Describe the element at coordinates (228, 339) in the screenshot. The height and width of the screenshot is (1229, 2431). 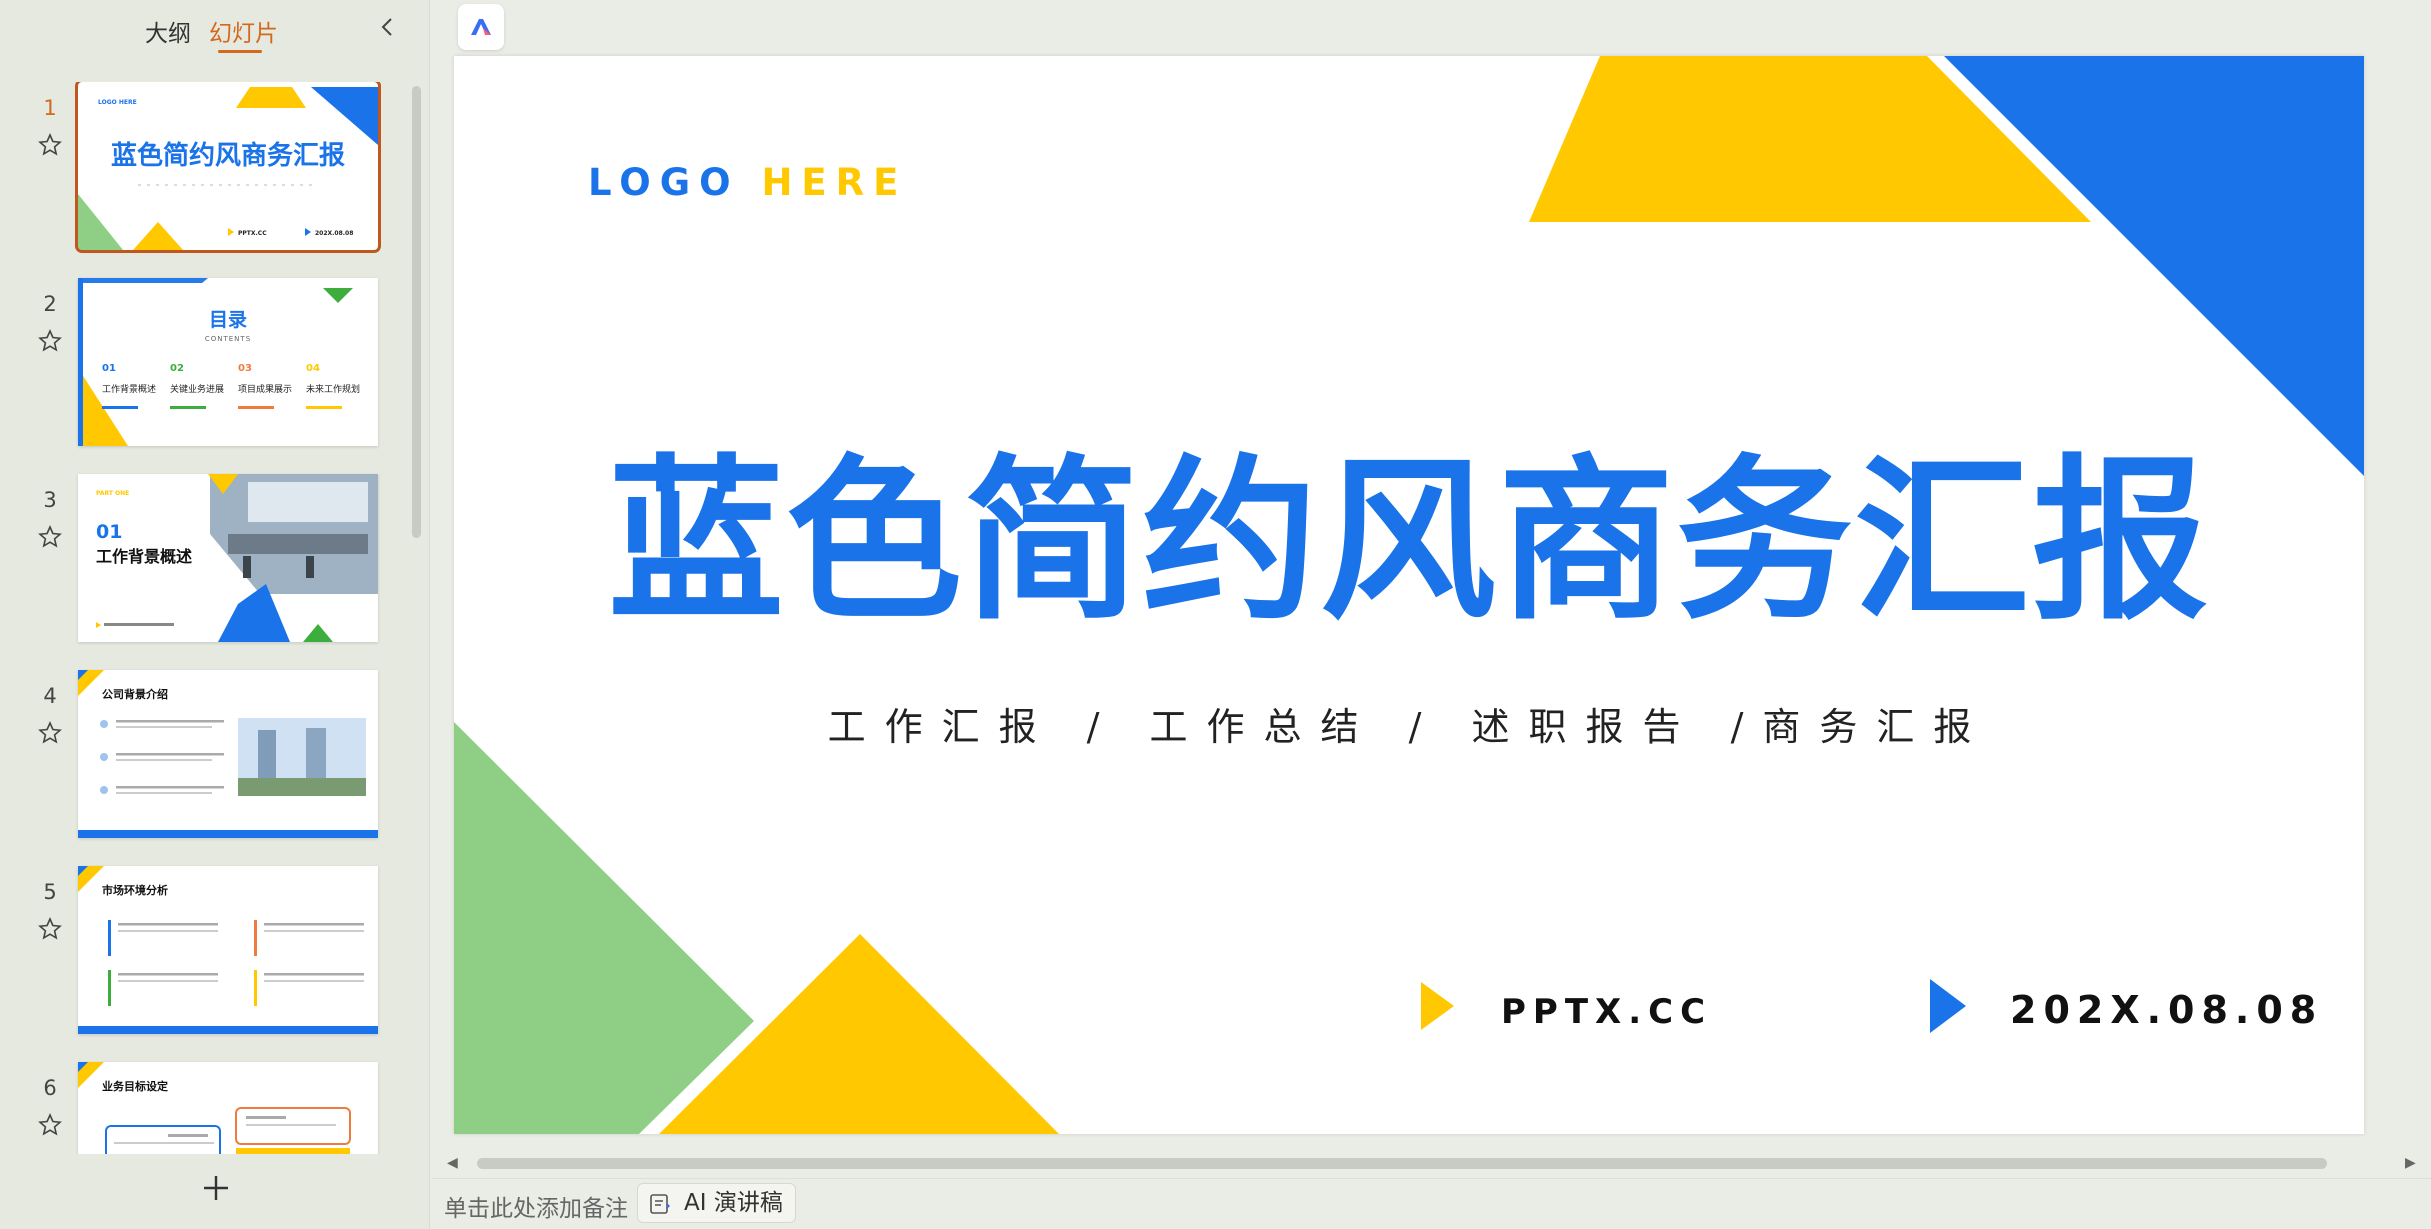
I see `thumb-subtitle: CONTENTS` at that location.